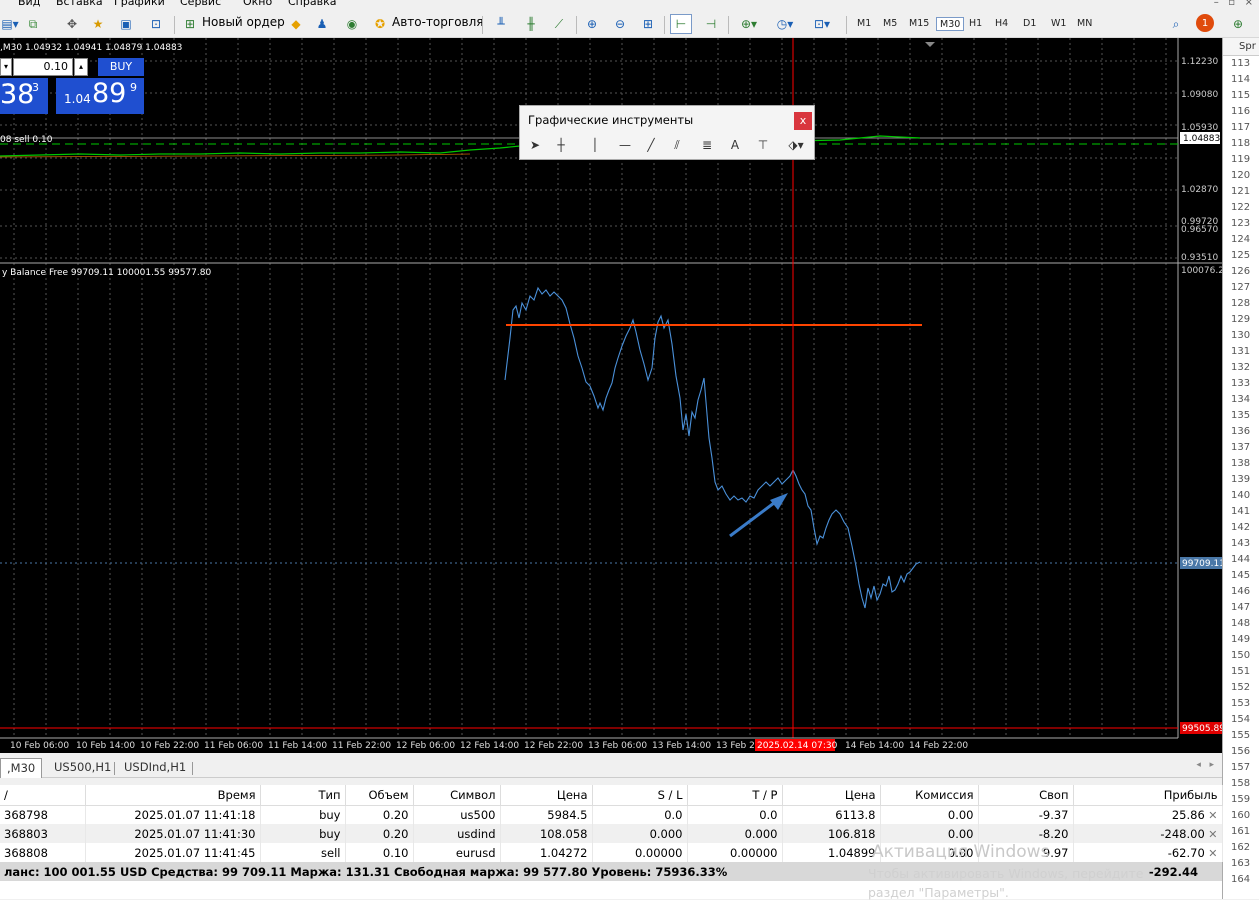 This screenshot has width=1259, height=900. What do you see at coordinates (919, 24) in the screenshot?
I see `timeframe-m15: M15` at bounding box center [919, 24].